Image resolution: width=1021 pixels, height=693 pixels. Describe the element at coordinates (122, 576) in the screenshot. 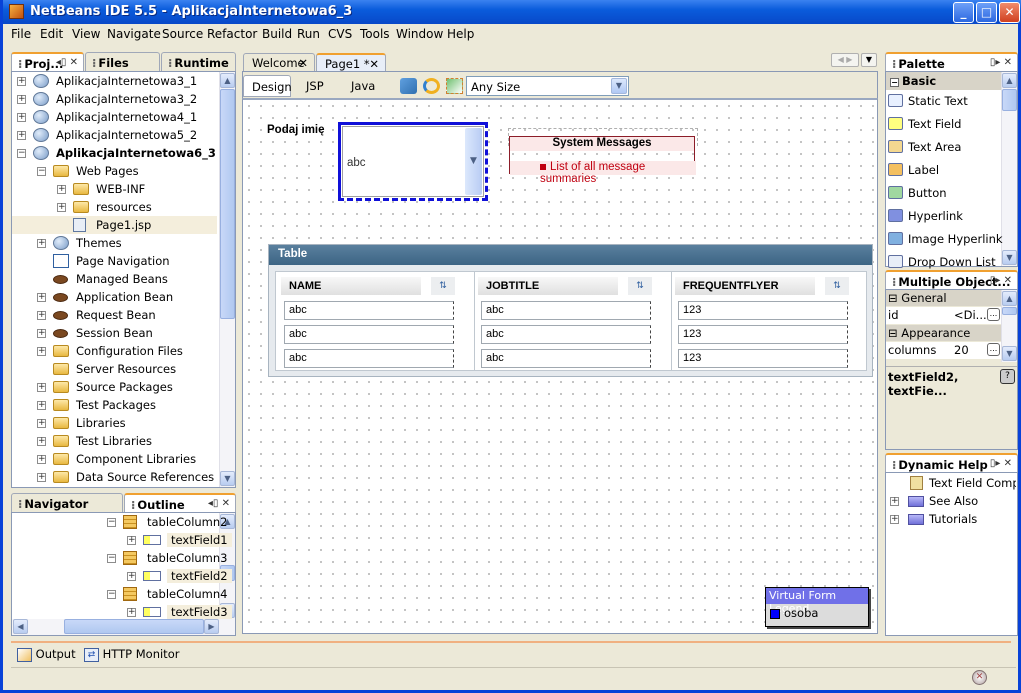

I see `outline-item: + textField2` at that location.